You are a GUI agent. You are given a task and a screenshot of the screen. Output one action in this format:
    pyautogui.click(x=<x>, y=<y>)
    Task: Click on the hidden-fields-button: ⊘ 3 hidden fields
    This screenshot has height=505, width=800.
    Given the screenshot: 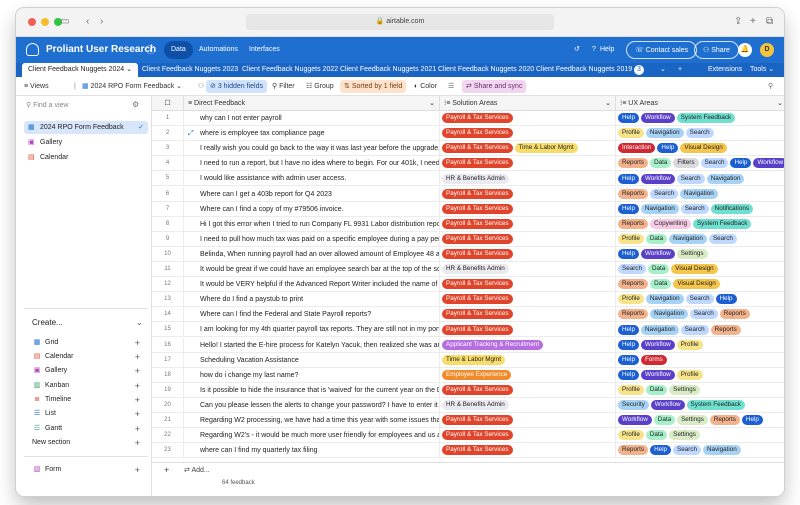 What is the action you would take?
    pyautogui.click(x=236, y=86)
    